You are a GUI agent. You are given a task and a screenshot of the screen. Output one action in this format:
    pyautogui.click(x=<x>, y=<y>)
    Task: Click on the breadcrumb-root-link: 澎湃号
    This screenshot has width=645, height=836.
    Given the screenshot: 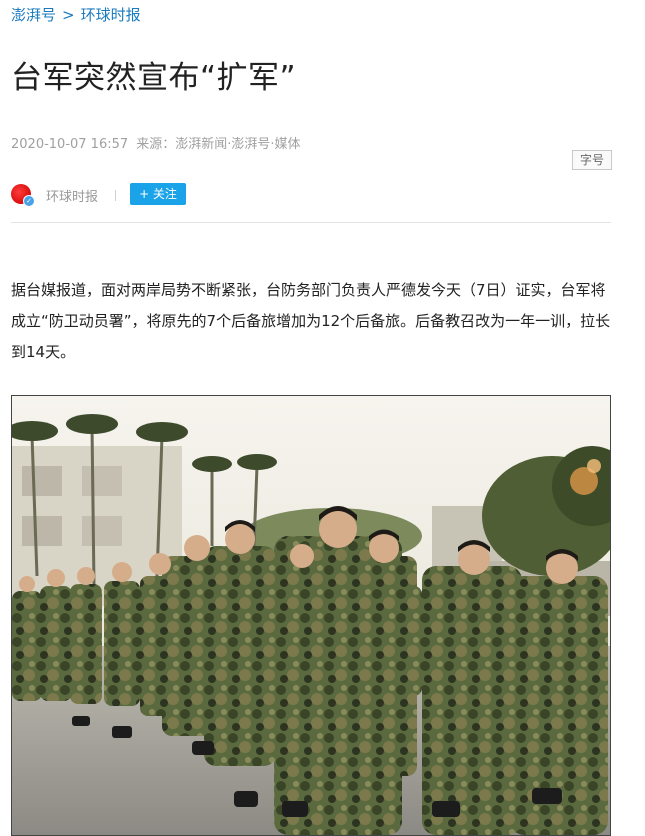 What is the action you would take?
    pyautogui.click(x=33, y=15)
    